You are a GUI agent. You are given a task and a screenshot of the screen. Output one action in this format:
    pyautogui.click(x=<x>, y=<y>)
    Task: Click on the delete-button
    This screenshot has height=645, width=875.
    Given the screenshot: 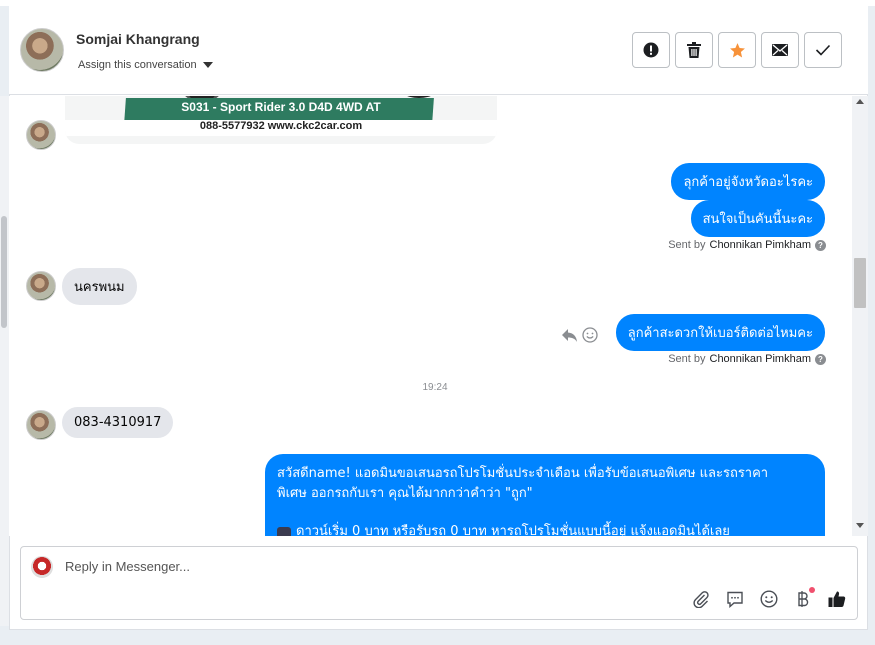 What is the action you would take?
    pyautogui.click(x=694, y=50)
    